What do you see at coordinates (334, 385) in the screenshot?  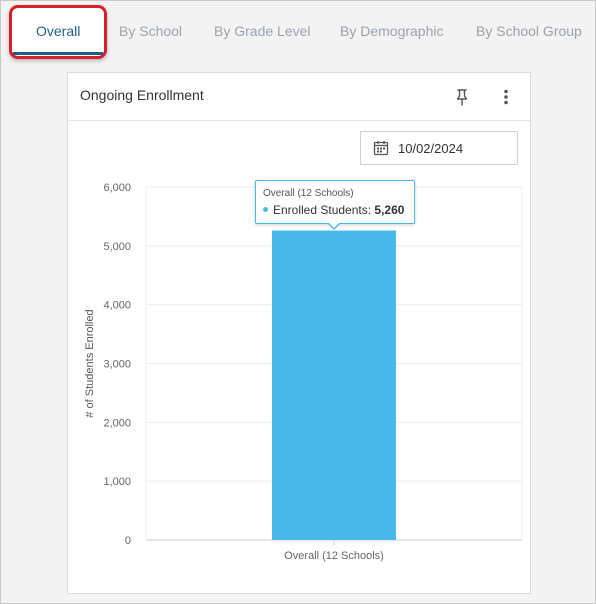 I see `chart-bar` at bounding box center [334, 385].